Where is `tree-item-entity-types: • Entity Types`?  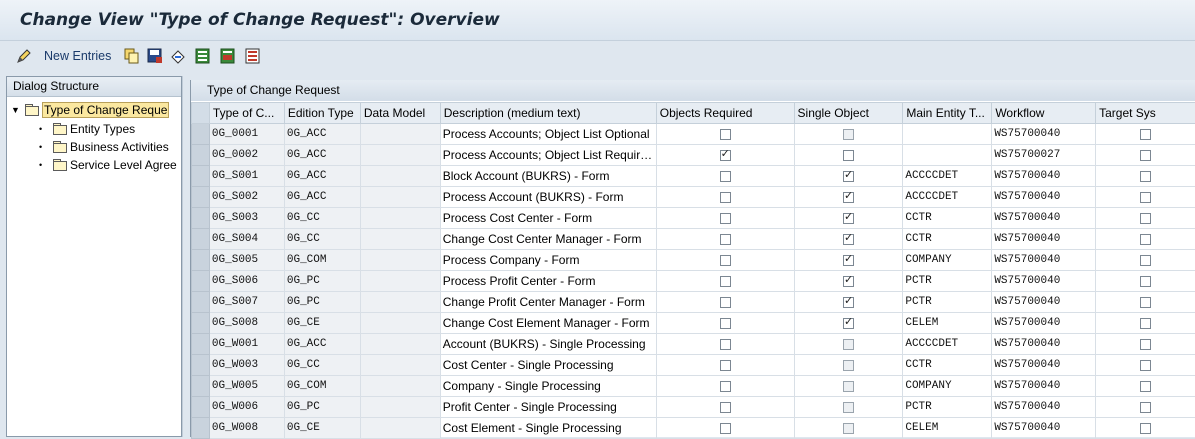
tree-item-entity-types: • Entity Types is located at coordinates (109, 128).